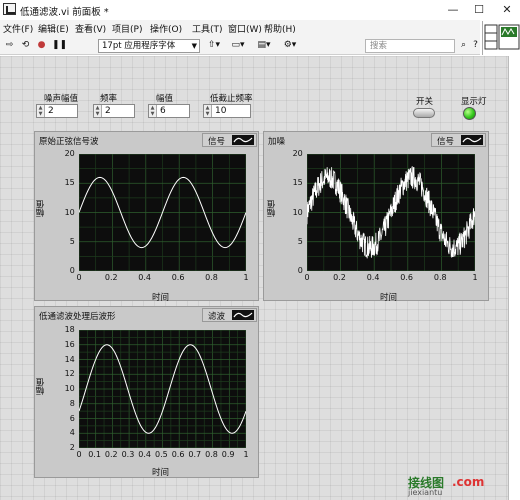 The height and width of the screenshot is (500, 520). What do you see at coordinates (9, 45) in the screenshot?
I see `run-arrow-icon: ⇨` at bounding box center [9, 45].